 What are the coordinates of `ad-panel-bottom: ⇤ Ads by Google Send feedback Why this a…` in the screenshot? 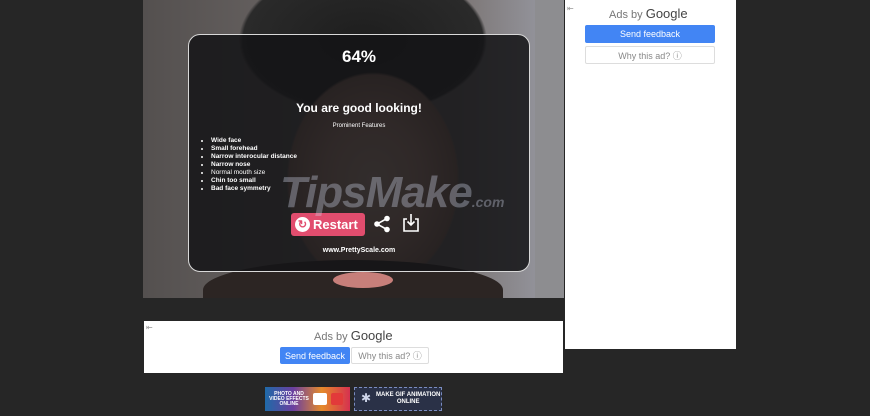 It's located at (353, 347).